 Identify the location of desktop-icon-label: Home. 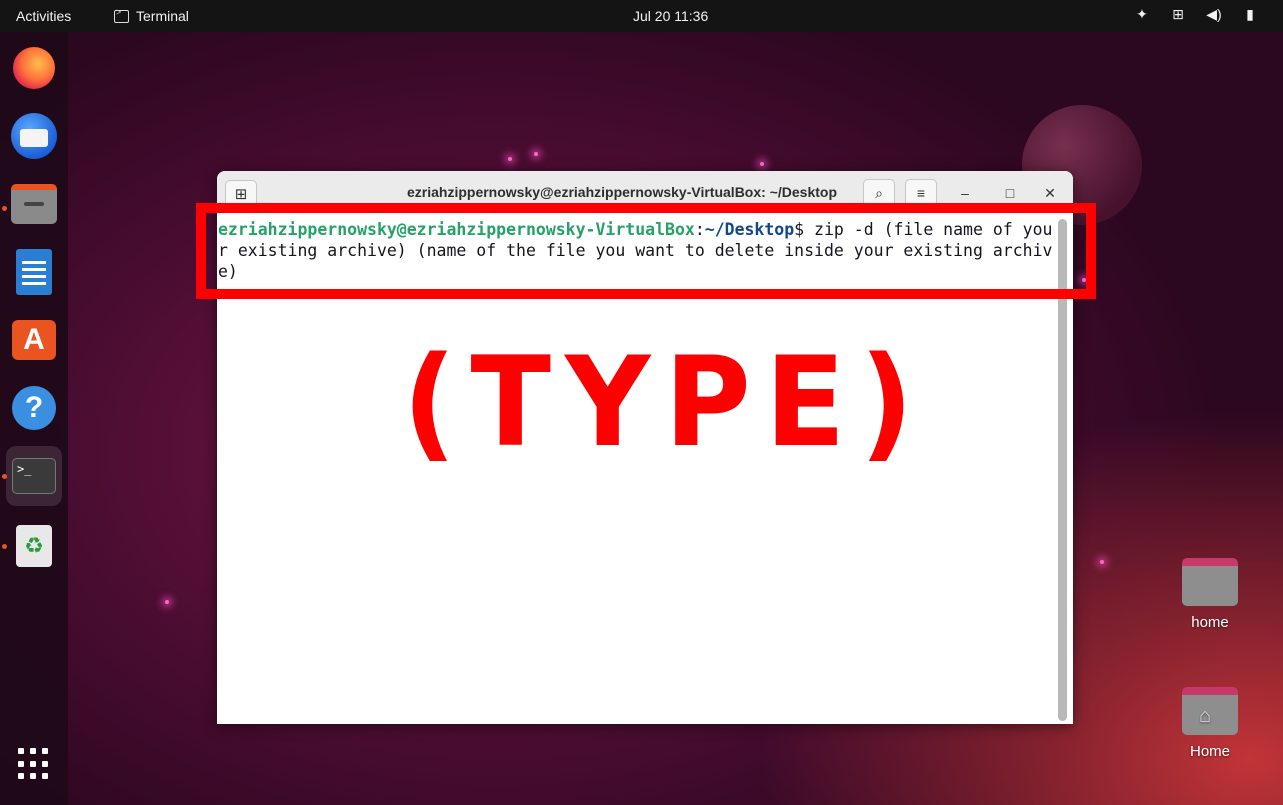
(1209, 751).